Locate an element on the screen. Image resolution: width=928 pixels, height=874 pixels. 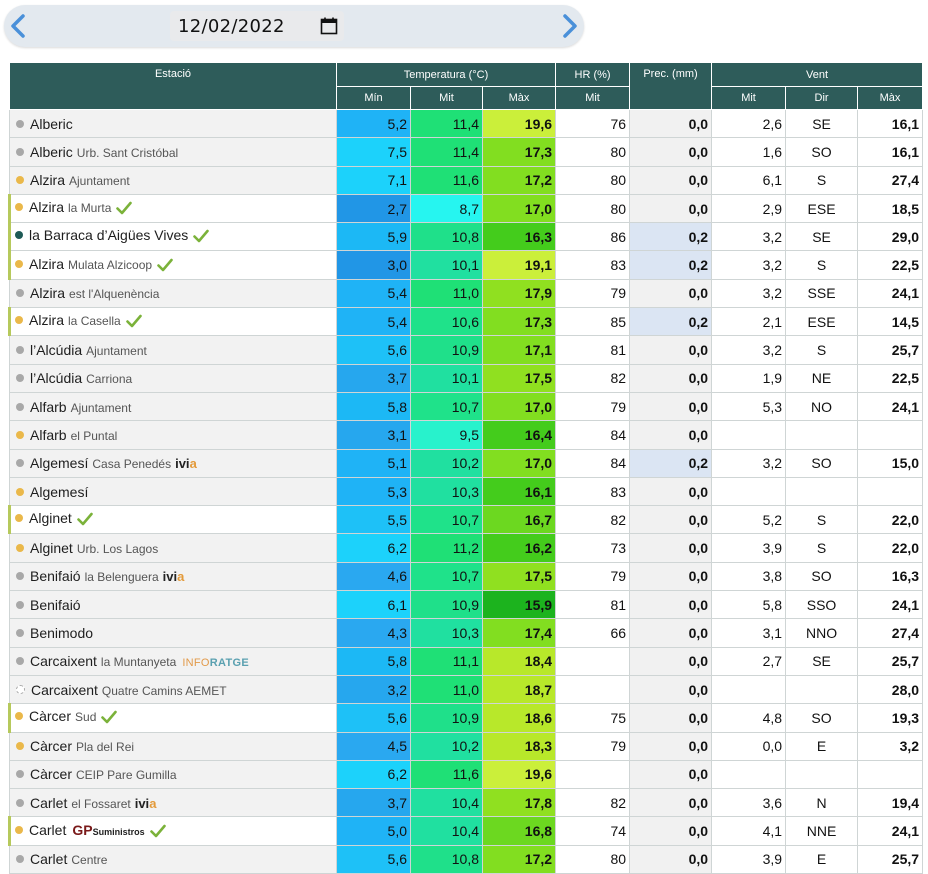
temp-mit-cell: 10,1 is located at coordinates (446, 378).